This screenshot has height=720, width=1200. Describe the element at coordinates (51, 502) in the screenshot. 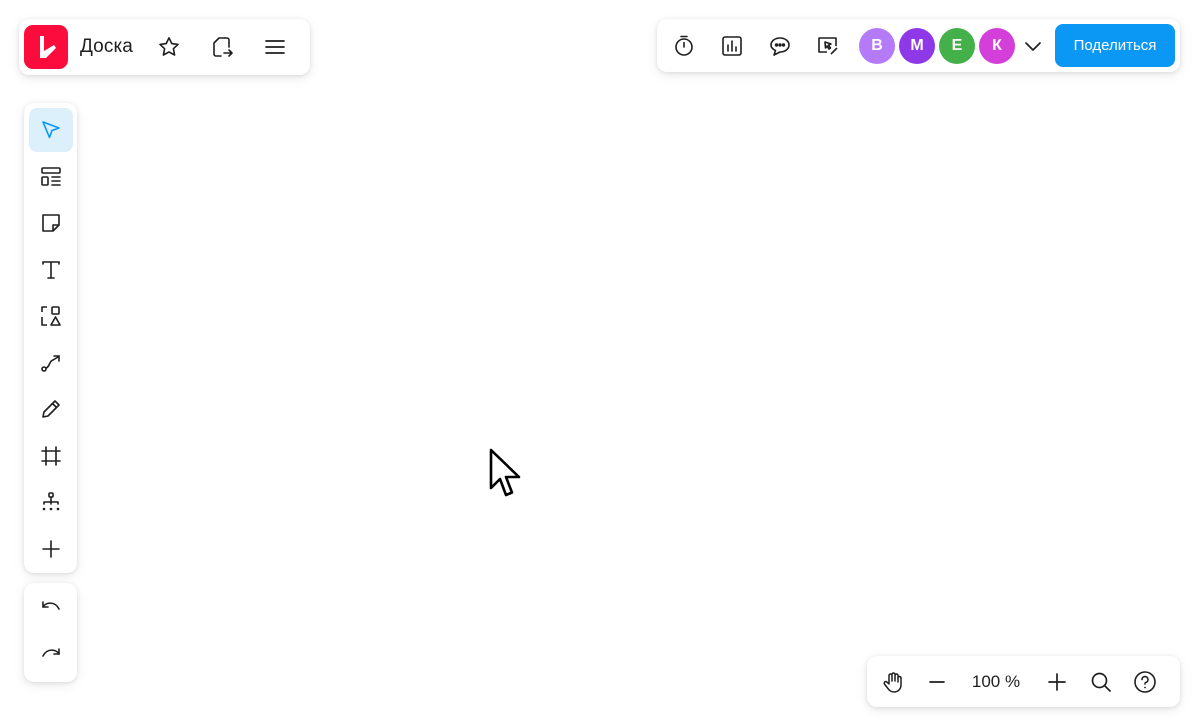

I see `mindmap-icon` at that location.